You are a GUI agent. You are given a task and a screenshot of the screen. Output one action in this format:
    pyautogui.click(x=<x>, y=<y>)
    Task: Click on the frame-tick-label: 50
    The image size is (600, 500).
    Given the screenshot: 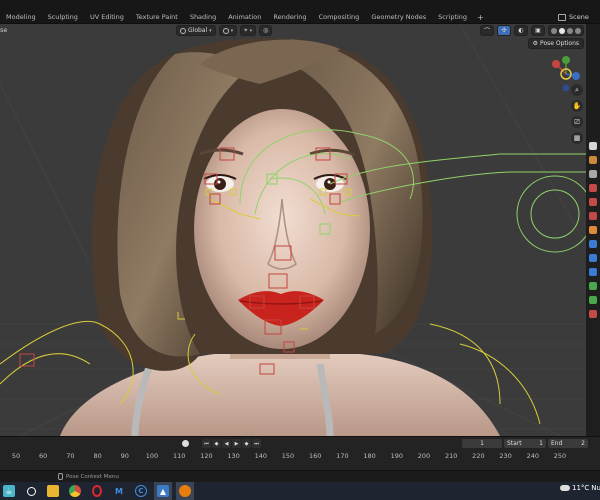 What is the action you would take?
    pyautogui.click(x=16, y=456)
    